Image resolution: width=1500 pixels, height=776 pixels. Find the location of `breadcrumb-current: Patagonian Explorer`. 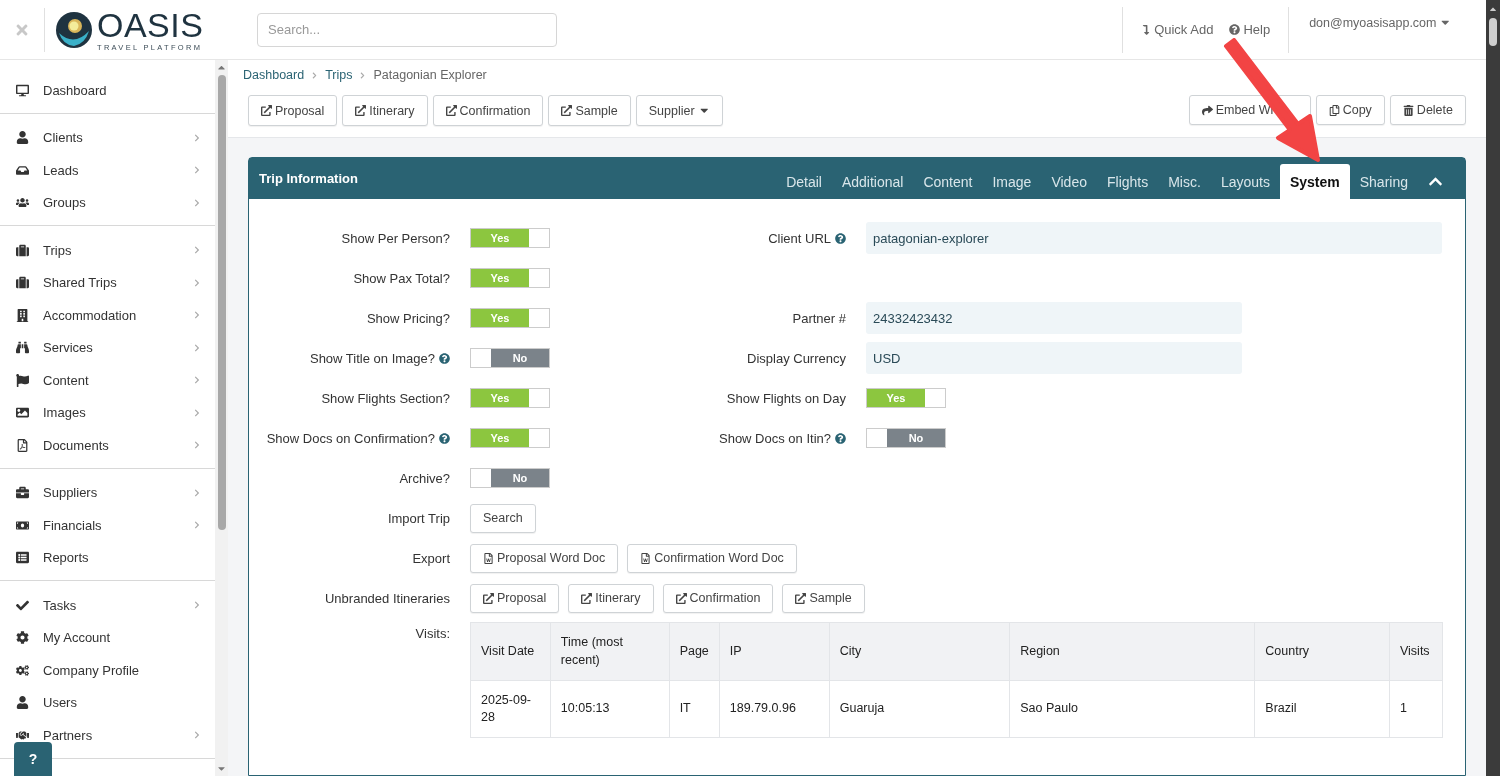

breadcrumb-current: Patagonian Explorer is located at coordinates (430, 75).